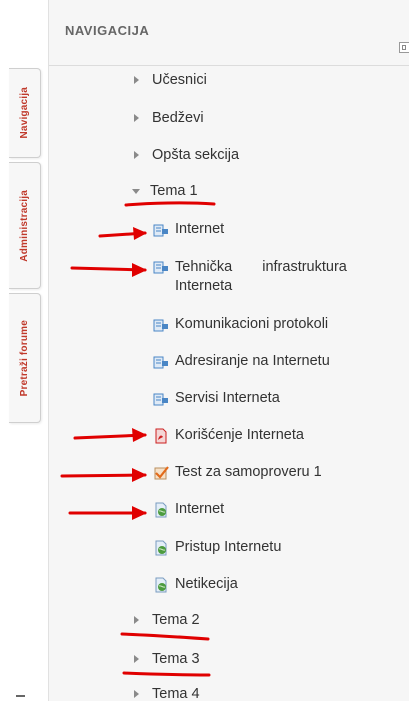  I want to click on quiz-icon, so click(161, 473).